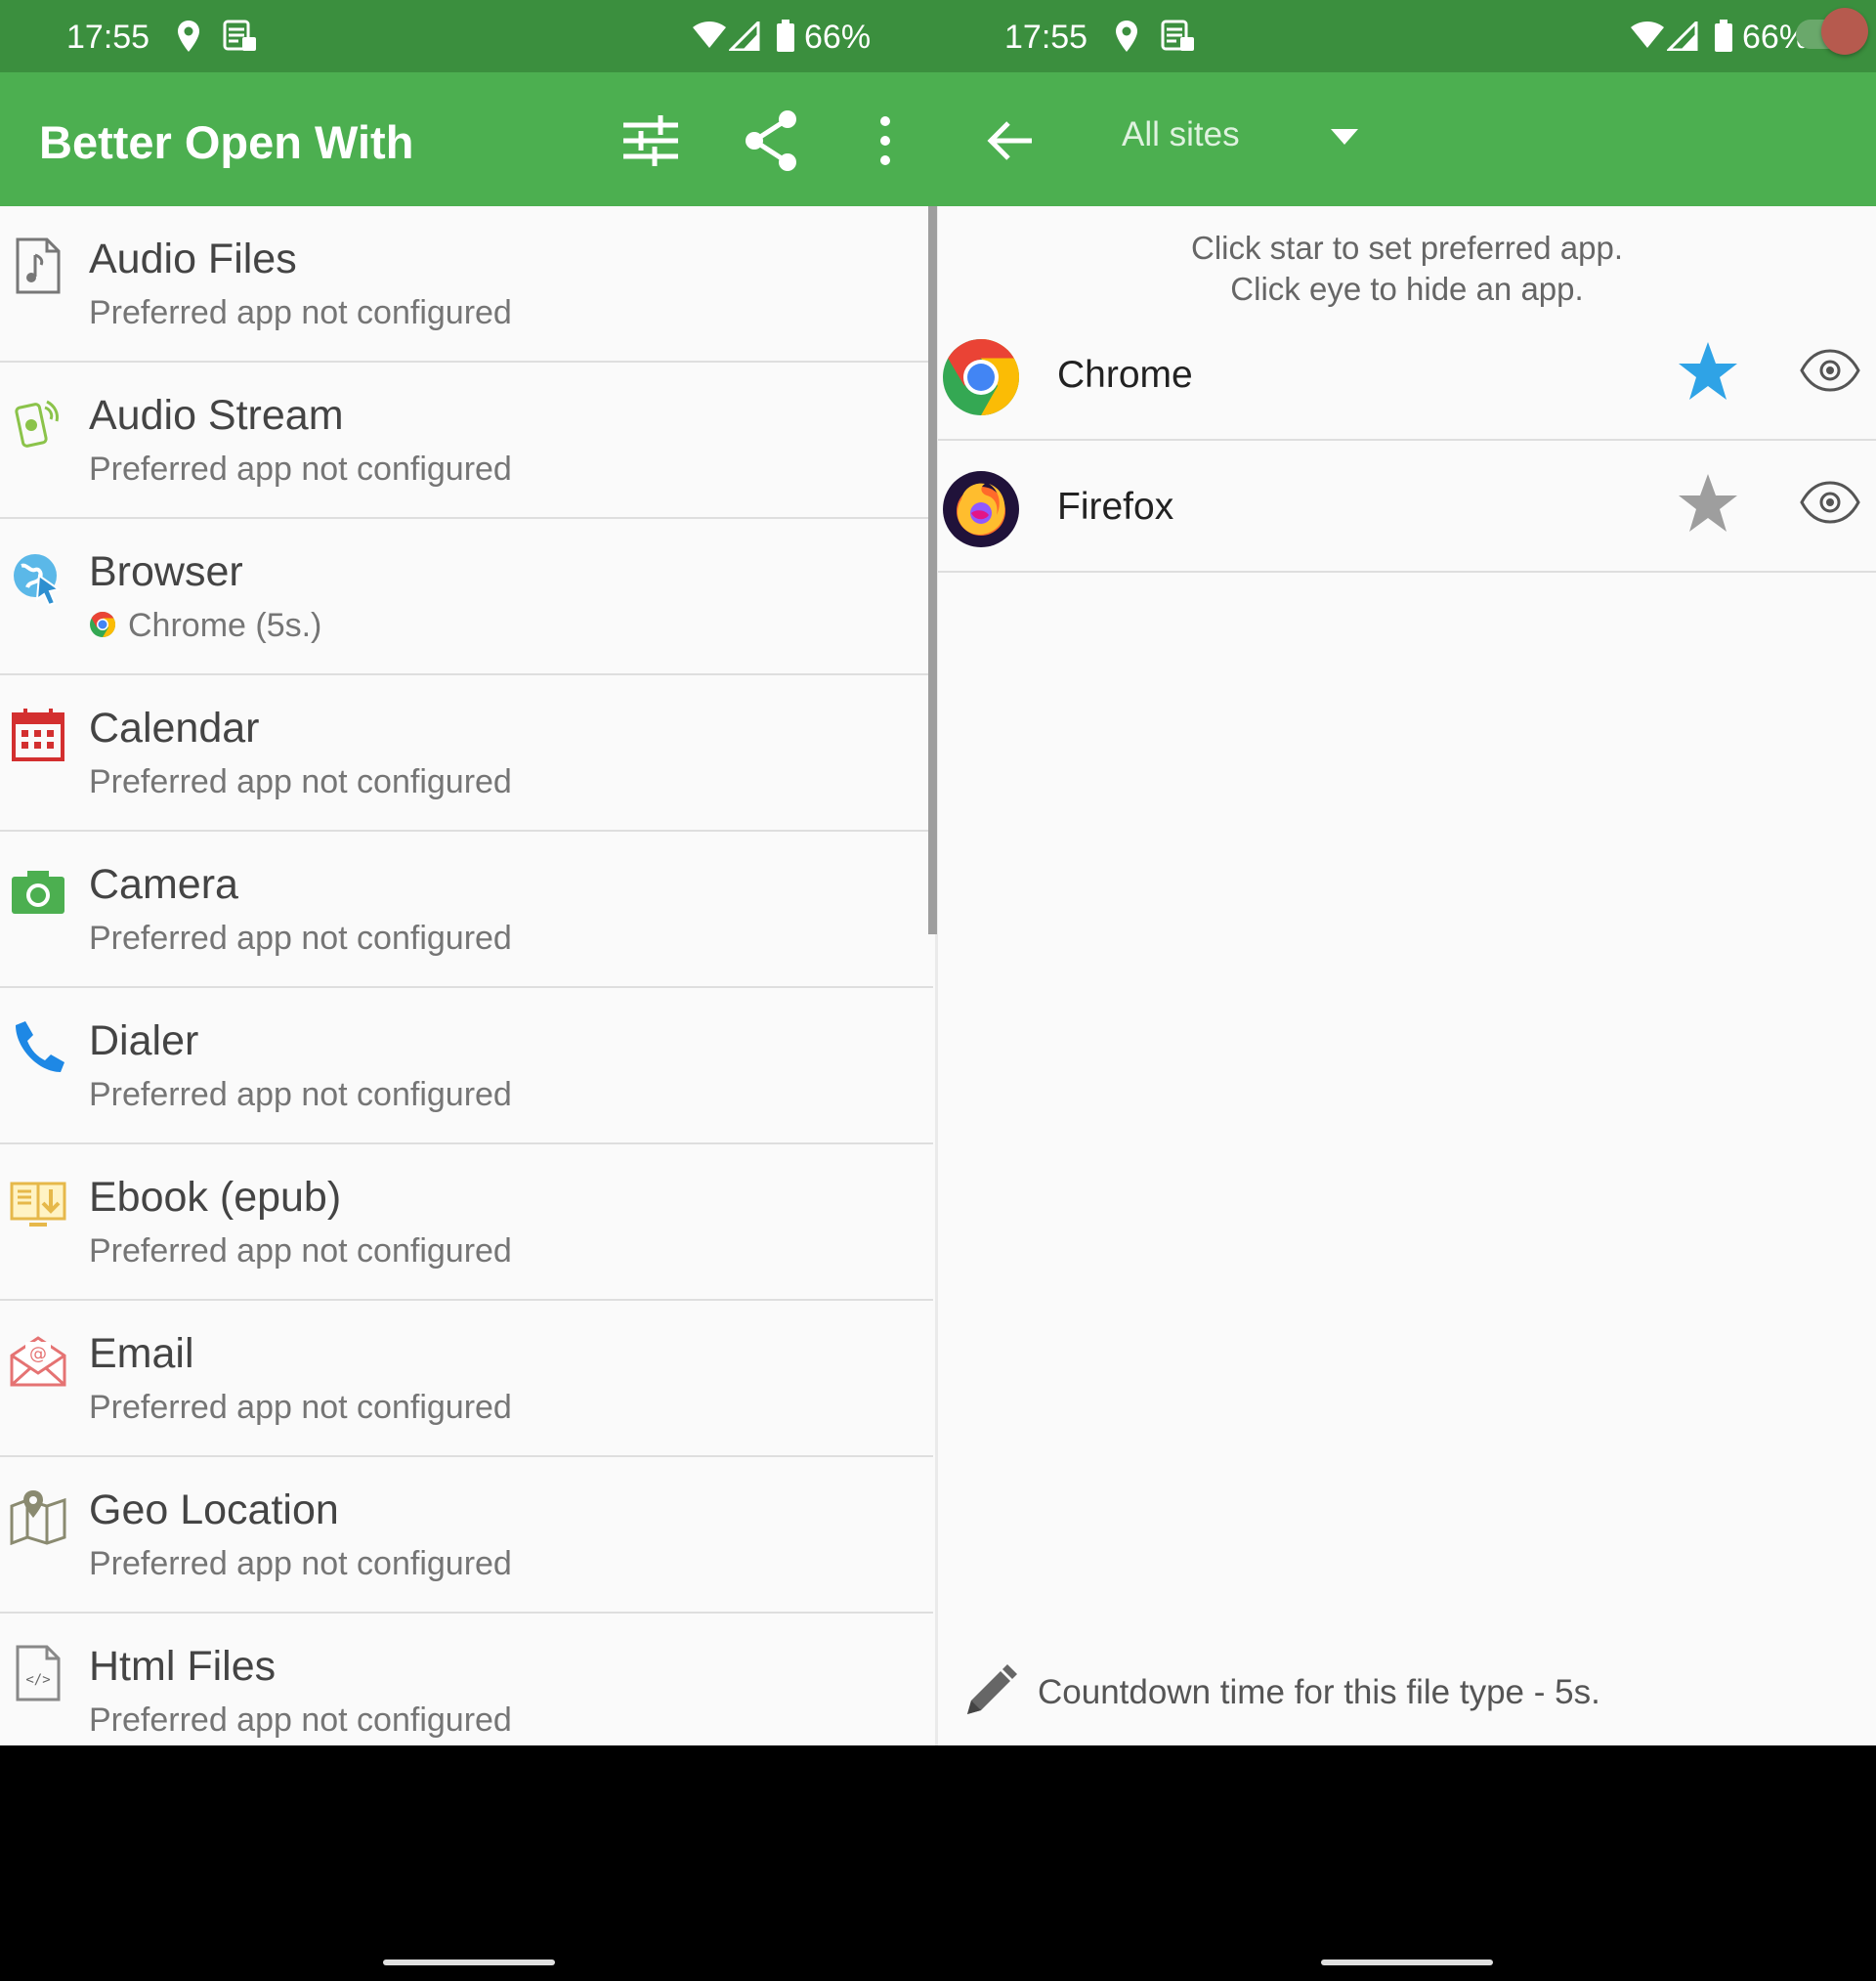 This screenshot has height=1981, width=1876. Describe the element at coordinates (103, 625) in the screenshot. I see `chrome-mini-icon` at that location.